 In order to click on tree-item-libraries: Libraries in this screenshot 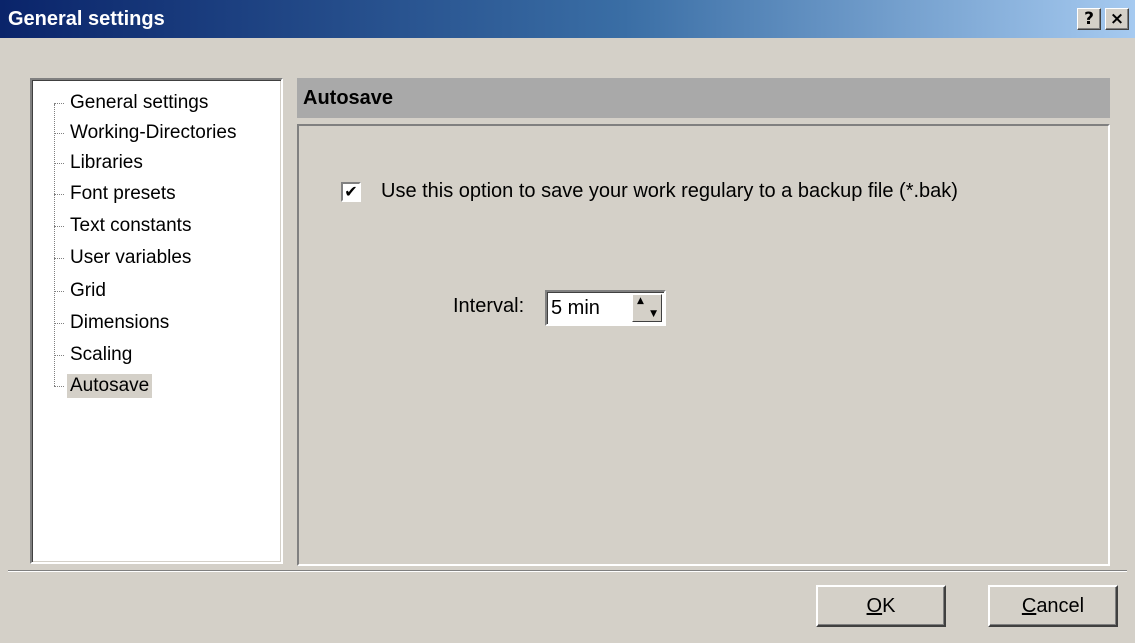, I will do `click(100, 163)`.